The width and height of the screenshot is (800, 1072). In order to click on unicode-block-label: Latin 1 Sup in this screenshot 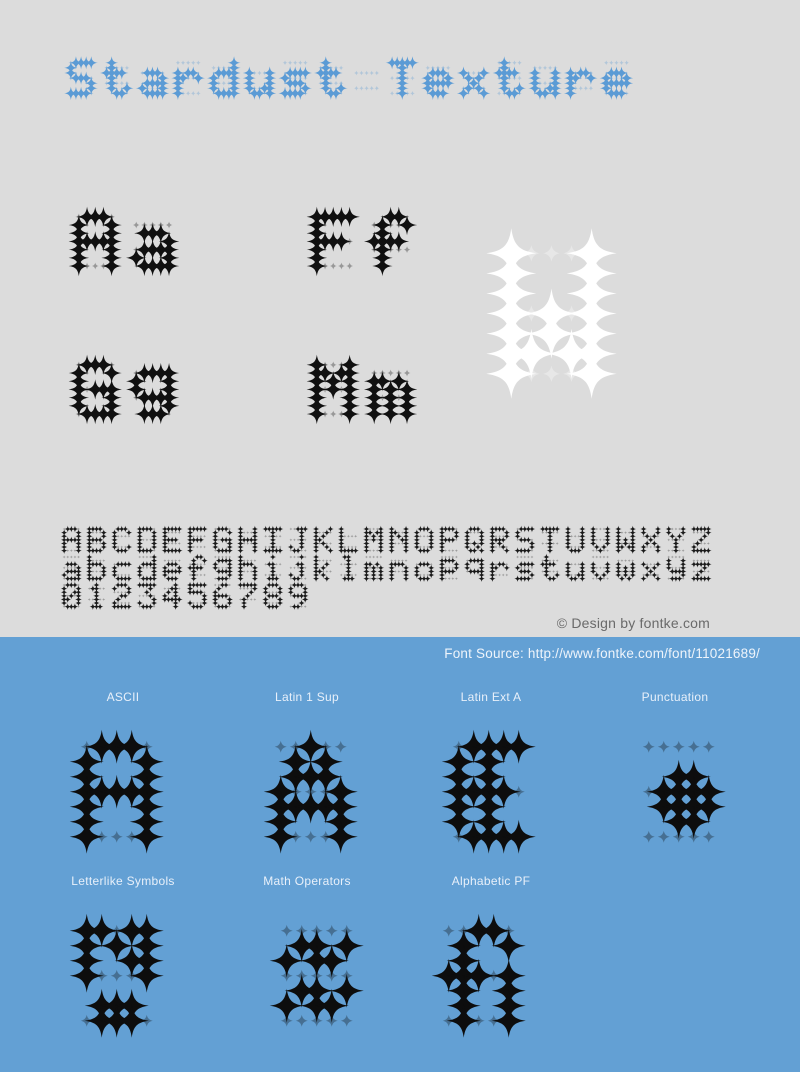, I will do `click(307, 697)`.